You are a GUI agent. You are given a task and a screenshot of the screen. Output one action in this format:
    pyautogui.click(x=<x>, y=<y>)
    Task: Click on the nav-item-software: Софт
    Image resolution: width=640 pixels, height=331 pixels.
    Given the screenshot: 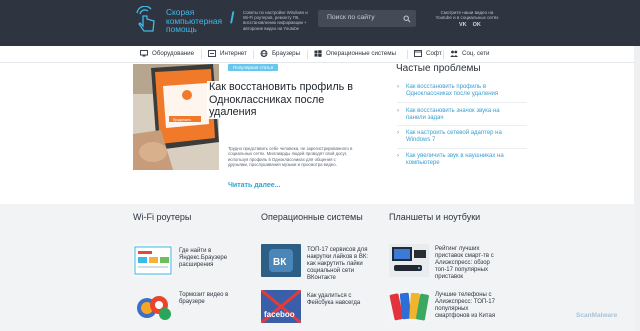 What is the action you would take?
    pyautogui.click(x=428, y=53)
    